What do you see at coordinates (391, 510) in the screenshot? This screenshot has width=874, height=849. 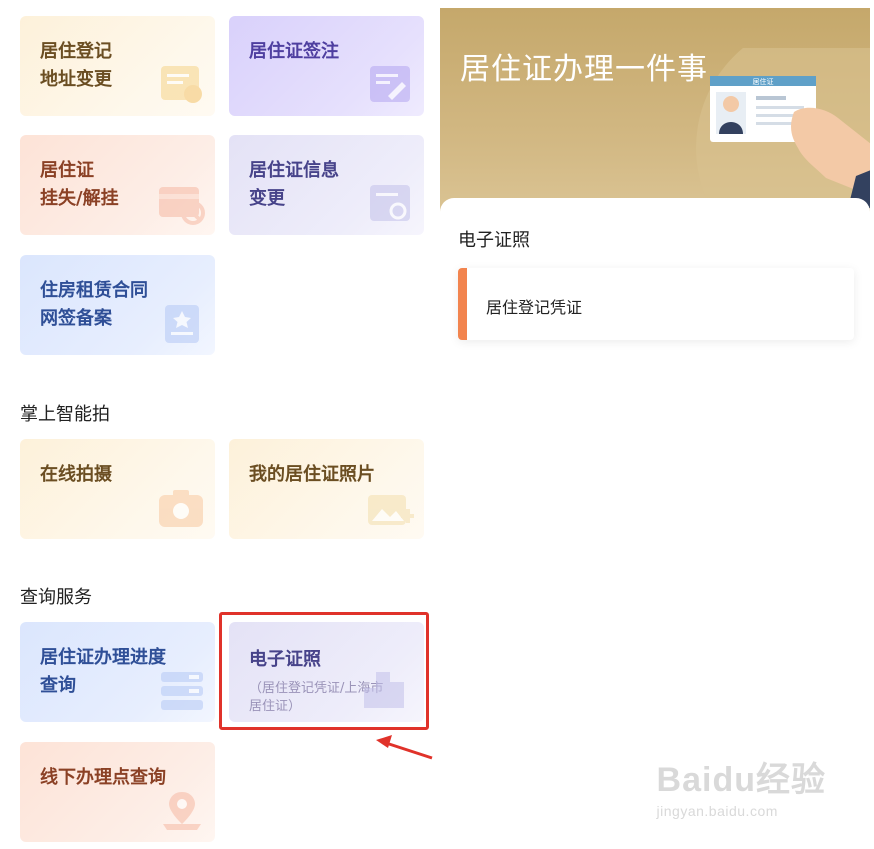 I see `photo-icon` at bounding box center [391, 510].